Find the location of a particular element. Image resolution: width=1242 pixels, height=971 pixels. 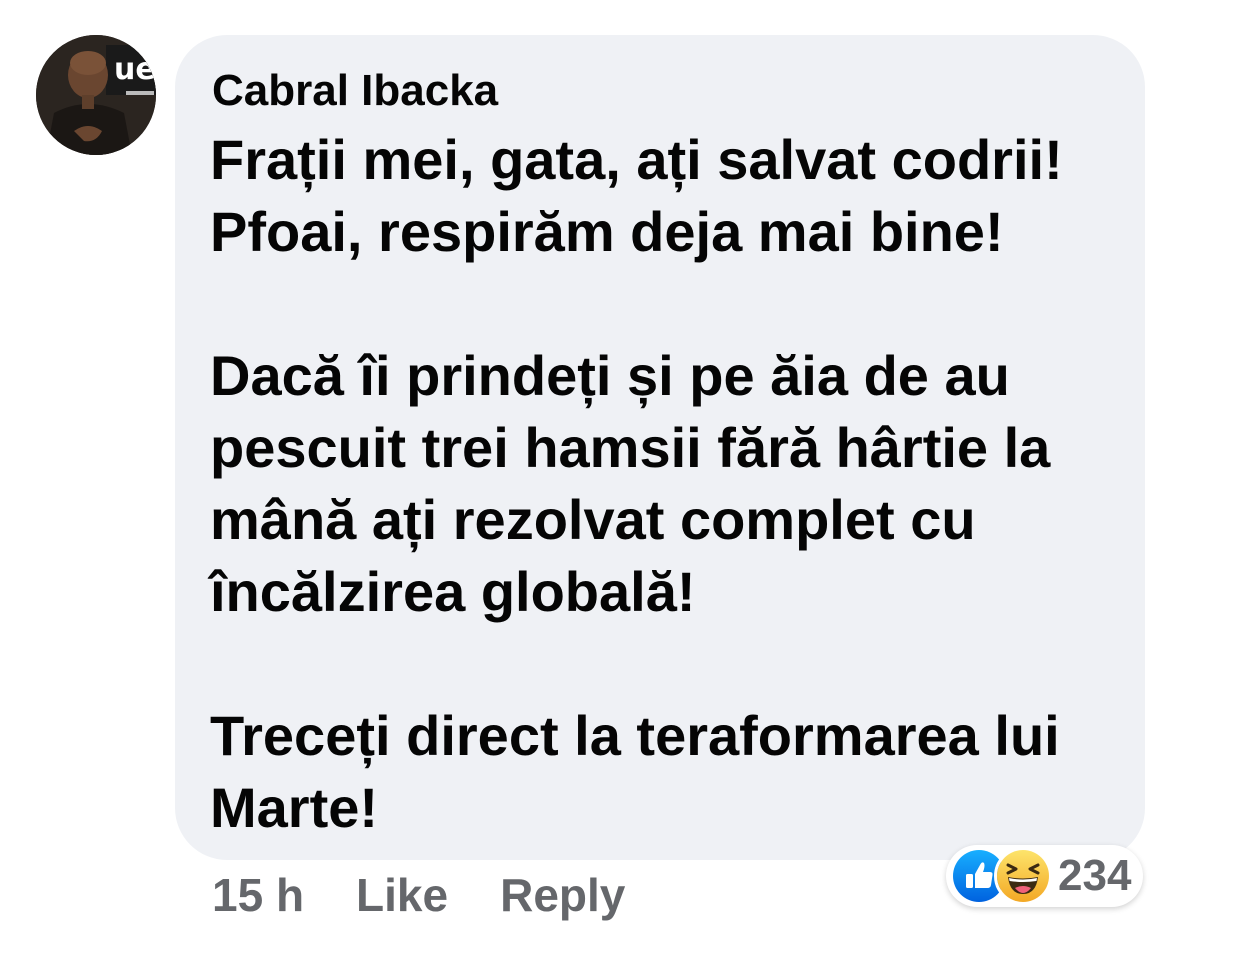

avatar: ueb is located at coordinates (96, 95).